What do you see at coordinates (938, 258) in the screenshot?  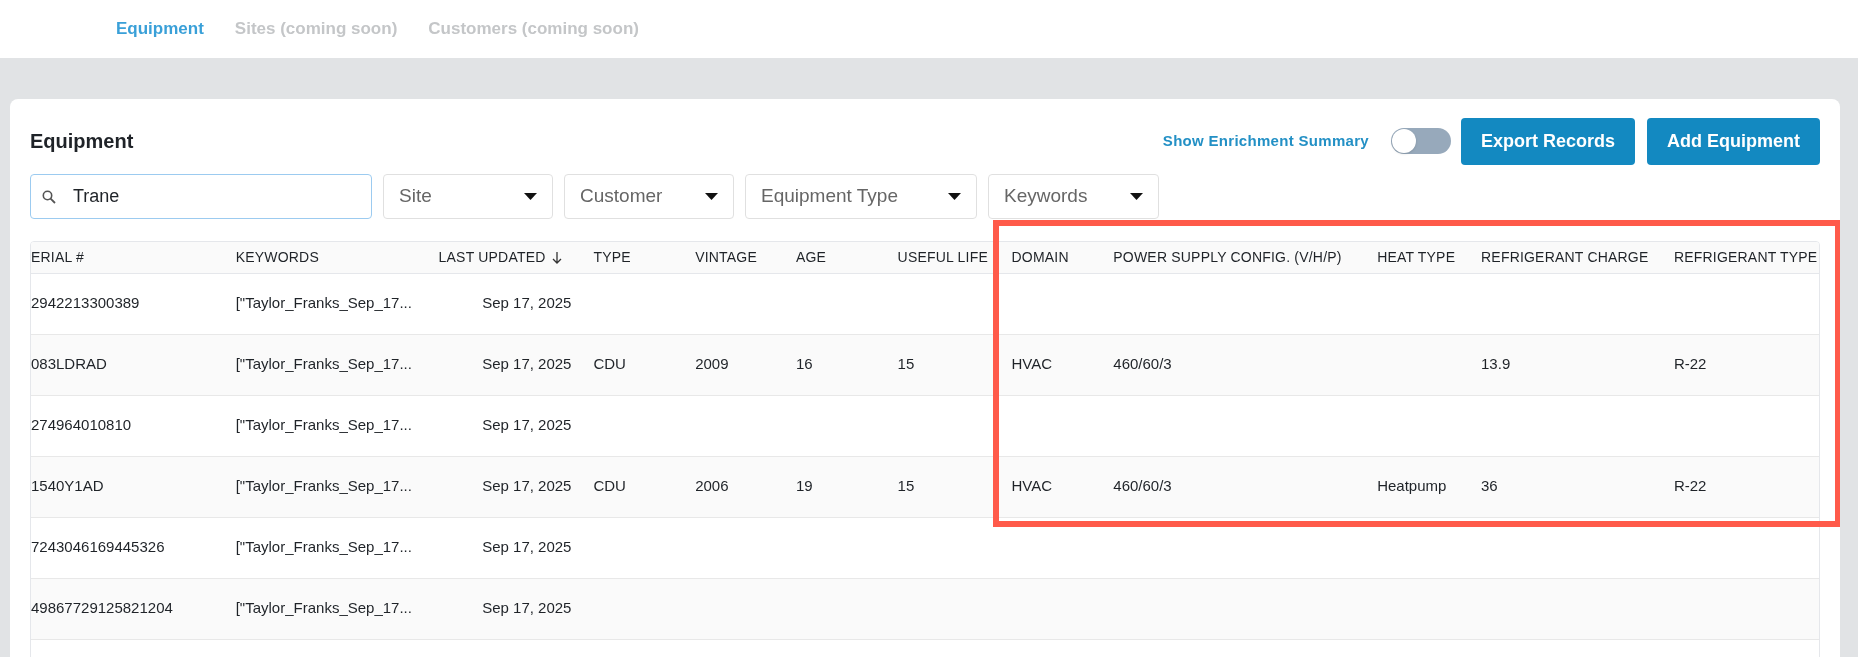 I see `column-header: USEFUL LIFE` at bounding box center [938, 258].